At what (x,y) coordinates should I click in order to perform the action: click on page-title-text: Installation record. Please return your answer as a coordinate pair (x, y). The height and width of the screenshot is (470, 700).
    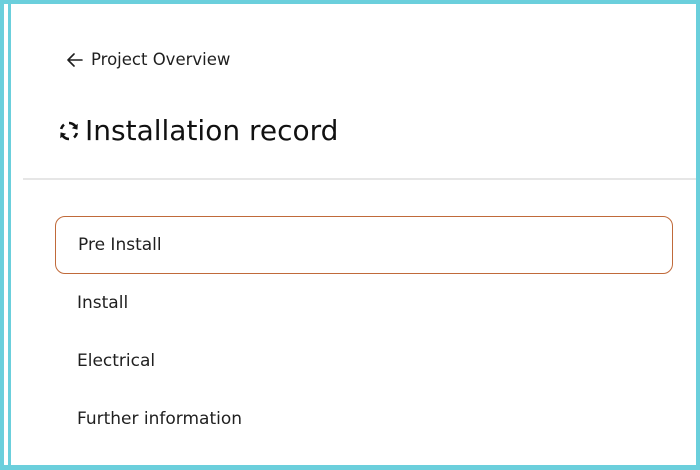
    Looking at the image, I should click on (212, 130).